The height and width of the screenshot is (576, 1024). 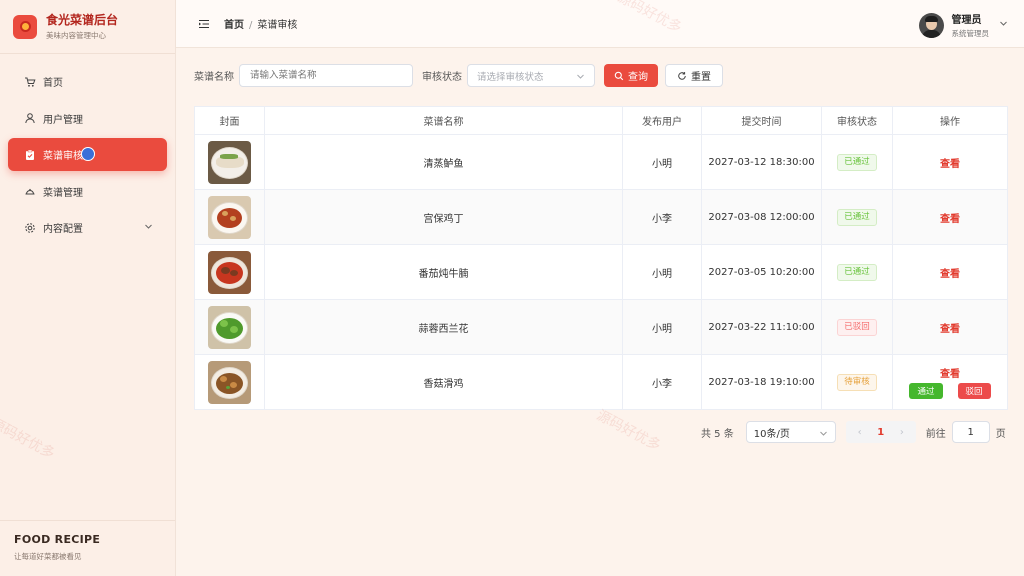 I want to click on user-name: 管理员, so click(x=966, y=20).